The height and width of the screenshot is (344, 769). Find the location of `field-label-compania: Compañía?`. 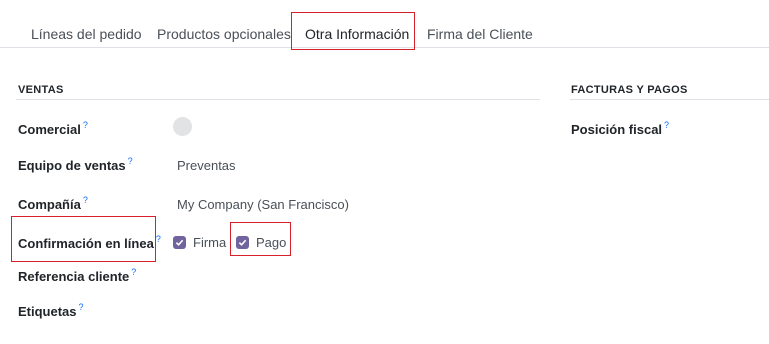

field-label-compania: Compañía? is located at coordinates (53, 203).